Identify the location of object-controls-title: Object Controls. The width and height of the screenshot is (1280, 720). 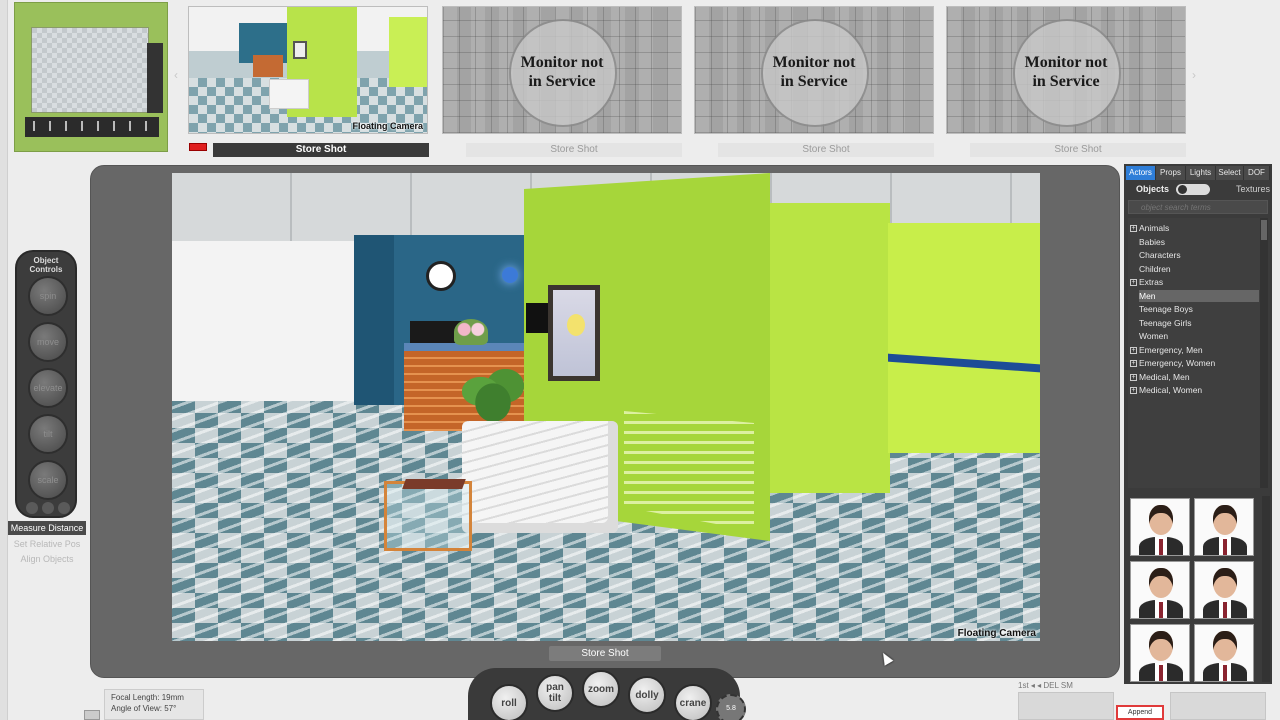
(46, 265).